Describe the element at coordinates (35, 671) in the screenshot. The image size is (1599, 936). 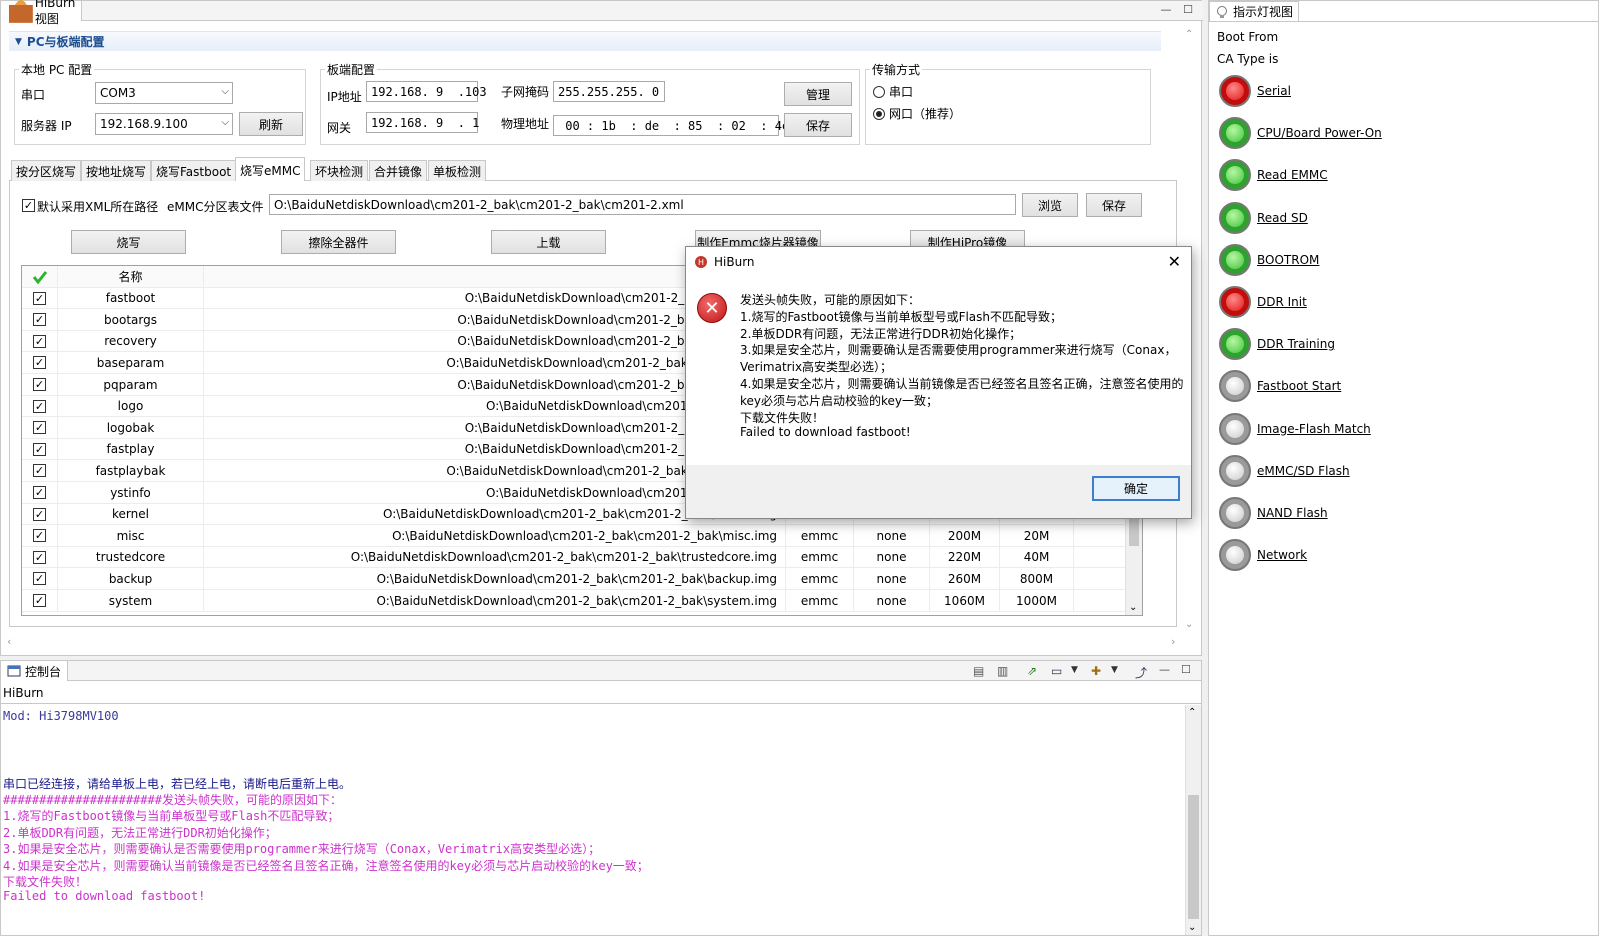
I see `console-tab: 控制台` at that location.